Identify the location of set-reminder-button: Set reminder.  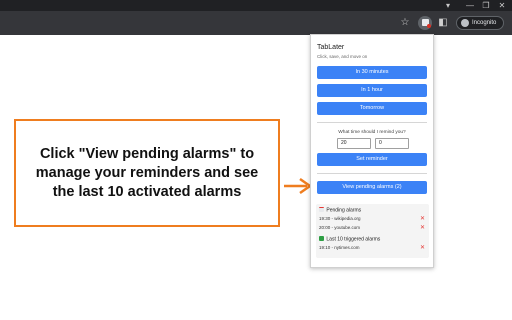
(372, 159).